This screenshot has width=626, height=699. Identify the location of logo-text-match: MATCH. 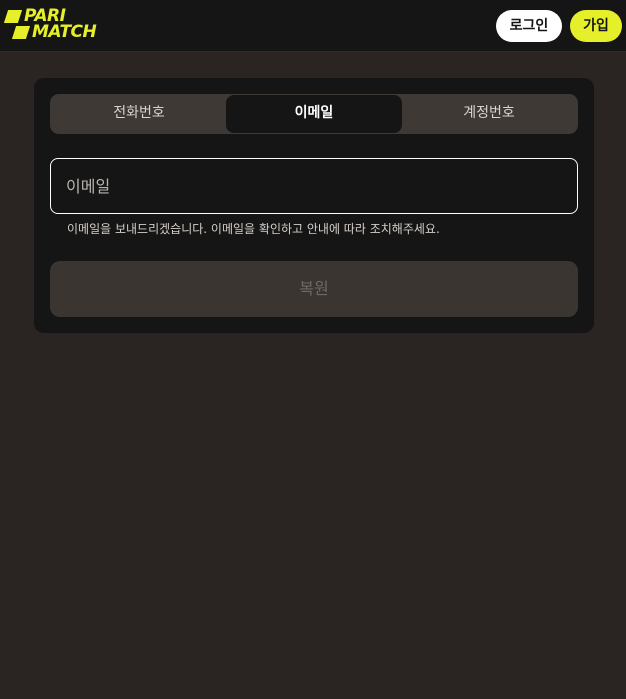
(64, 32).